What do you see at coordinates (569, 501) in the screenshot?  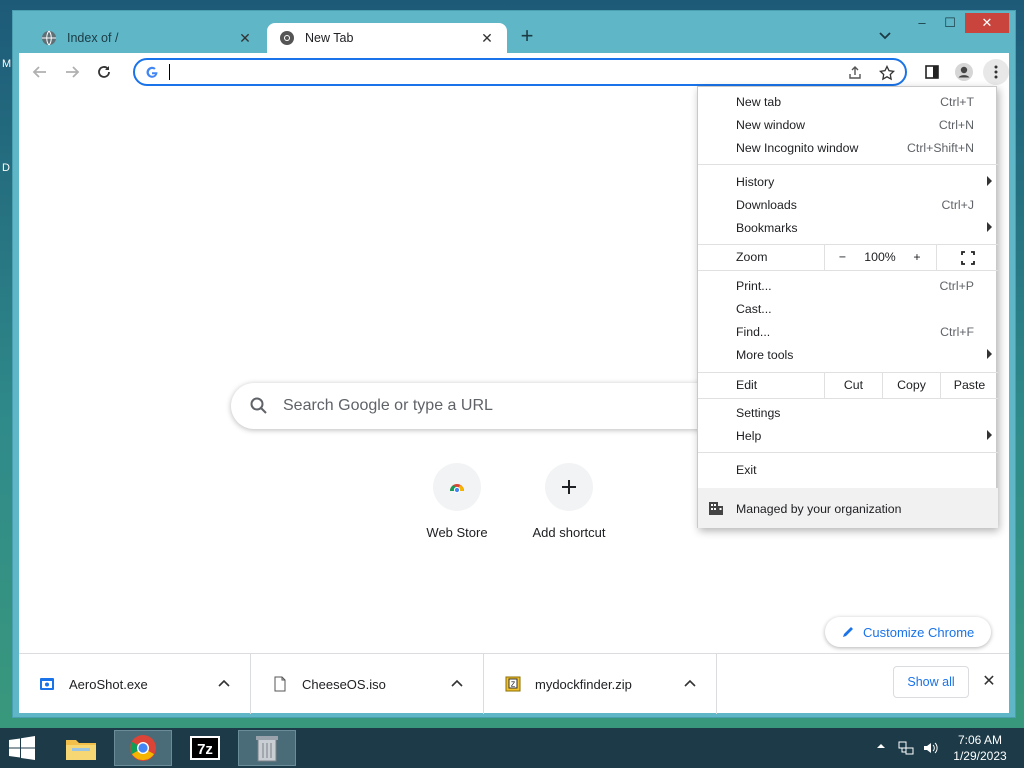 I see `shortcut-add: Add shortcut` at bounding box center [569, 501].